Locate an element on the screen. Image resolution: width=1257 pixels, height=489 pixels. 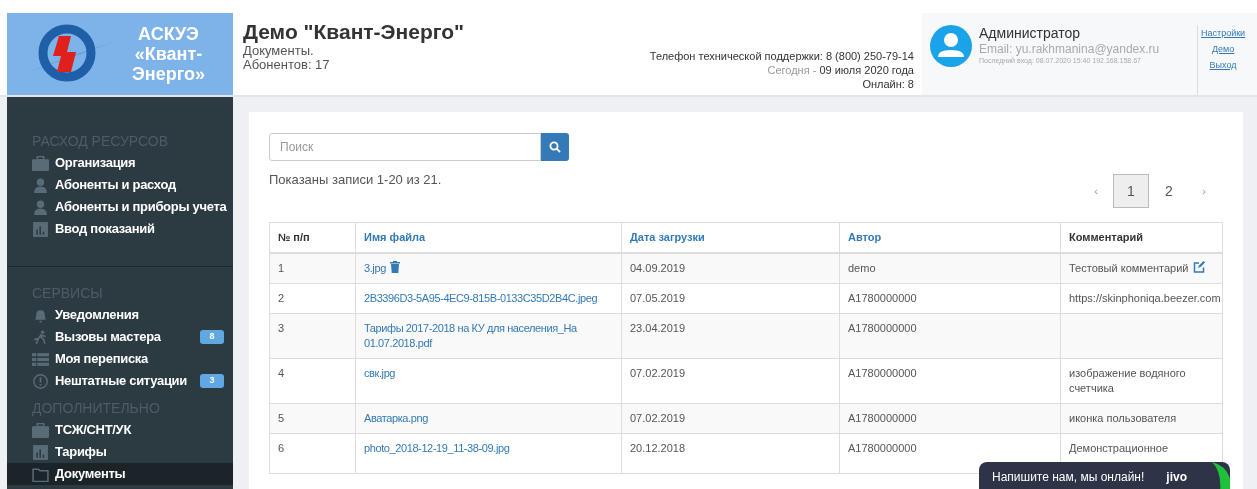
user-link: Демо is located at coordinates (1223, 49).